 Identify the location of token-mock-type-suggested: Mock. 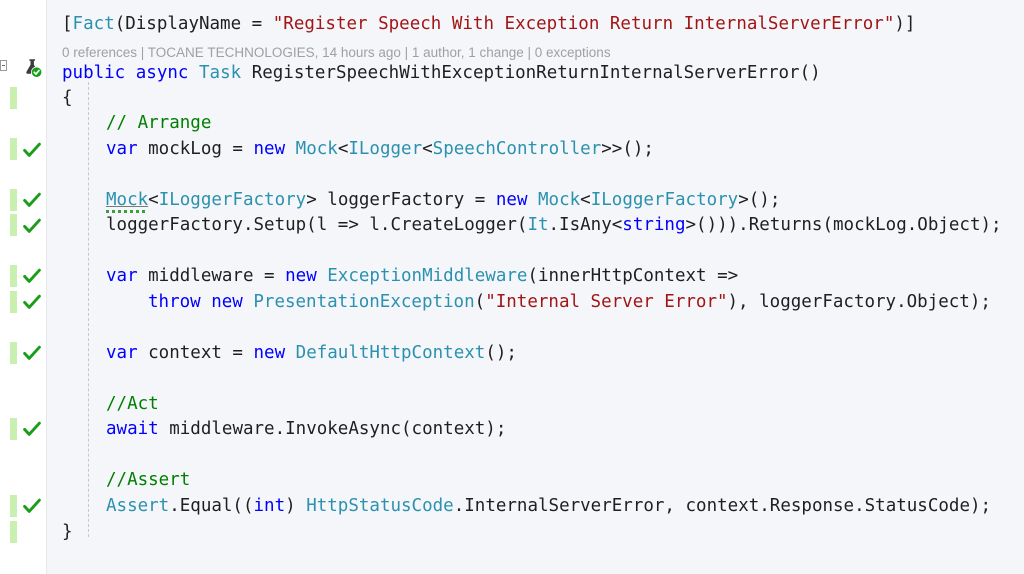
(127, 200).